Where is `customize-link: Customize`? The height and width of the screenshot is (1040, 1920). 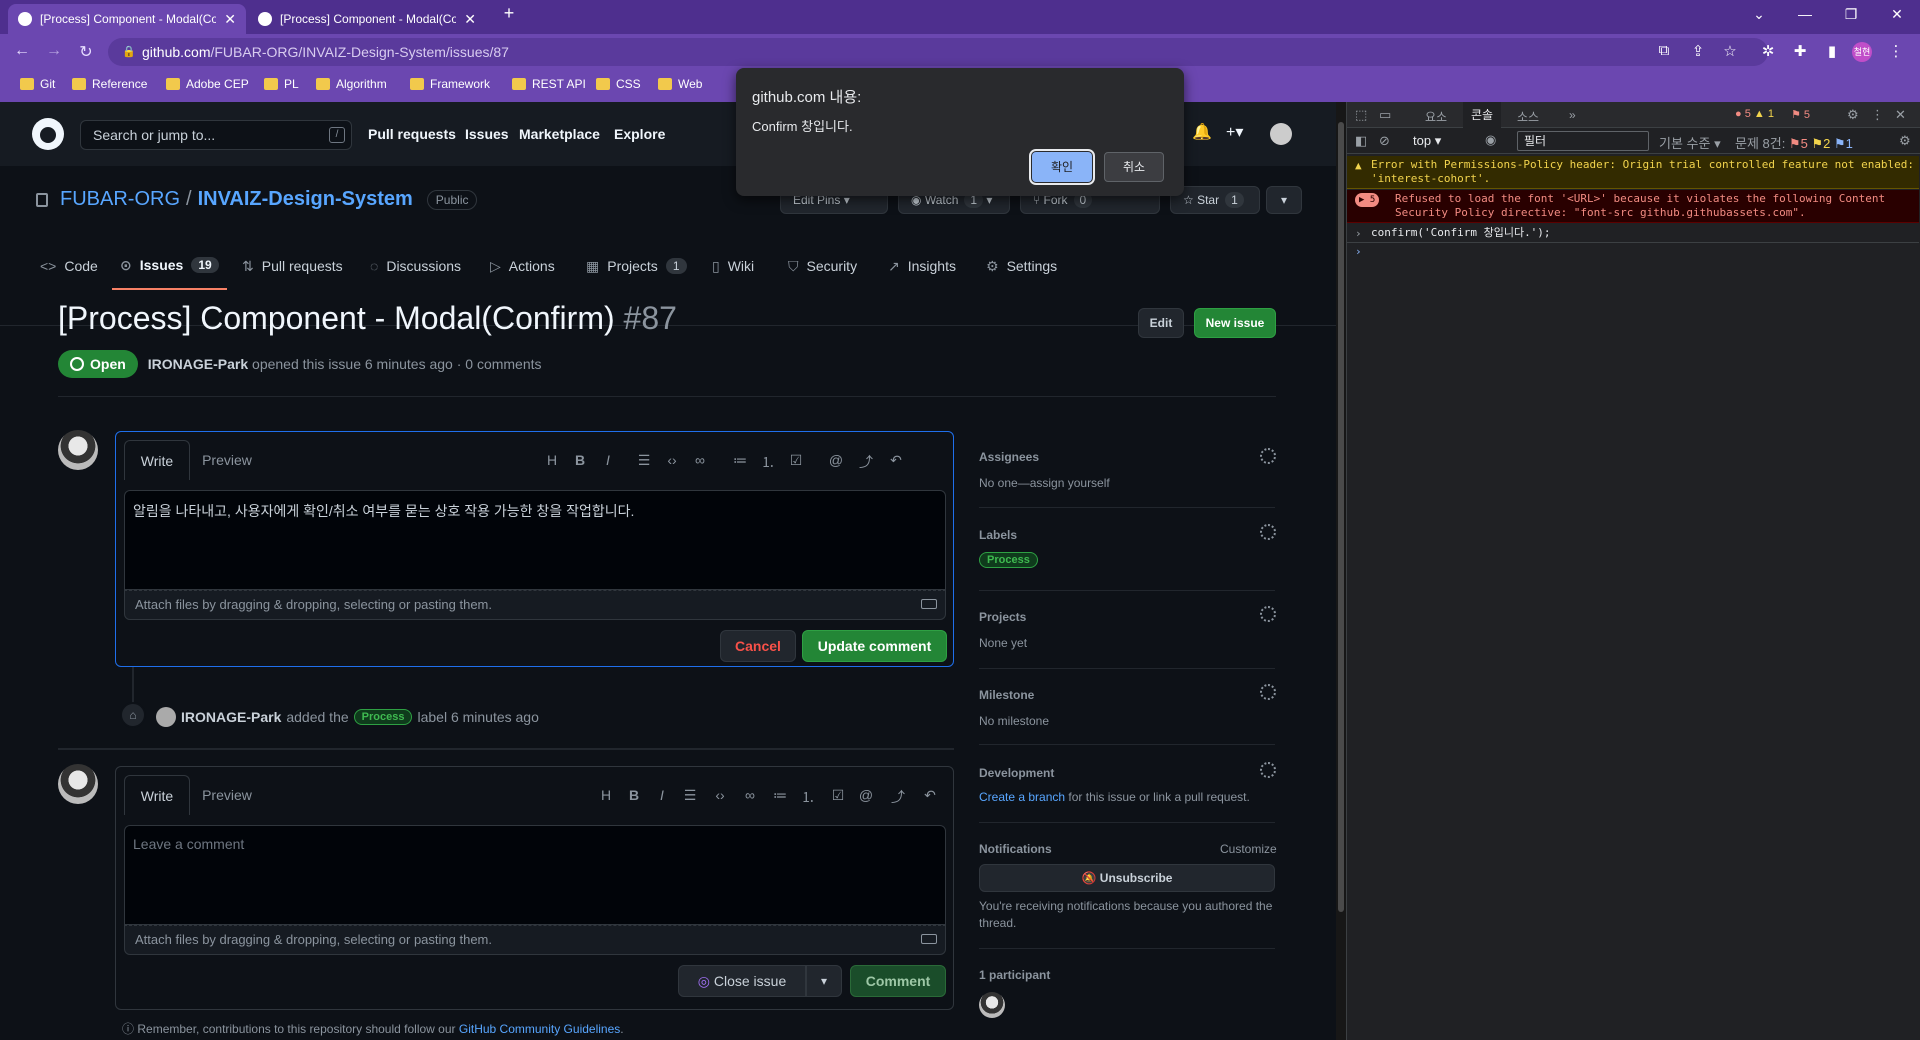 customize-link: Customize is located at coordinates (1248, 849).